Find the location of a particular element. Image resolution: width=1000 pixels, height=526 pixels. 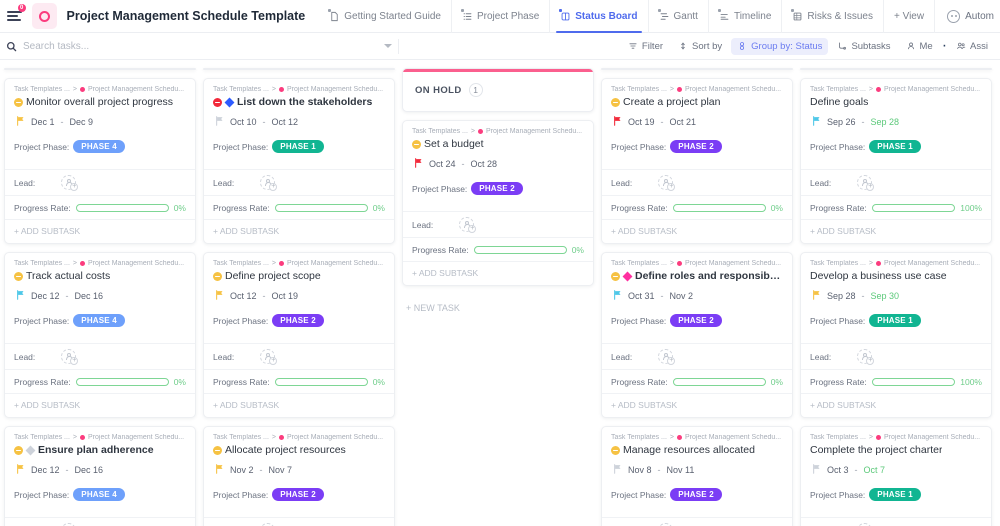

task-title: Define project scope is located at coordinates (273, 276).